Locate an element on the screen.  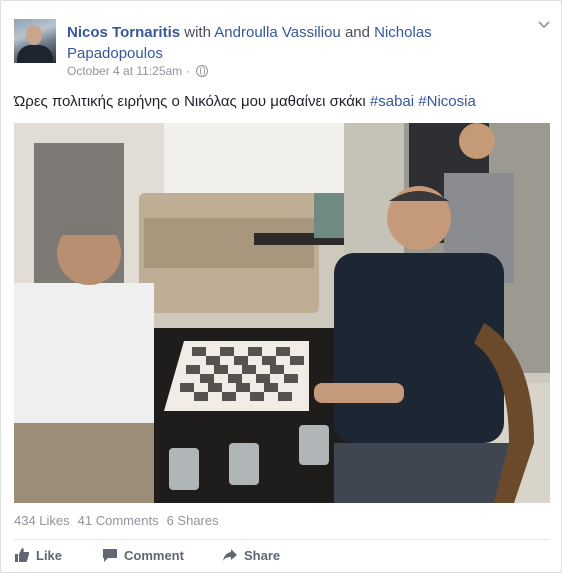
author-name: Nicos Tornaritis is located at coordinates (123, 32).